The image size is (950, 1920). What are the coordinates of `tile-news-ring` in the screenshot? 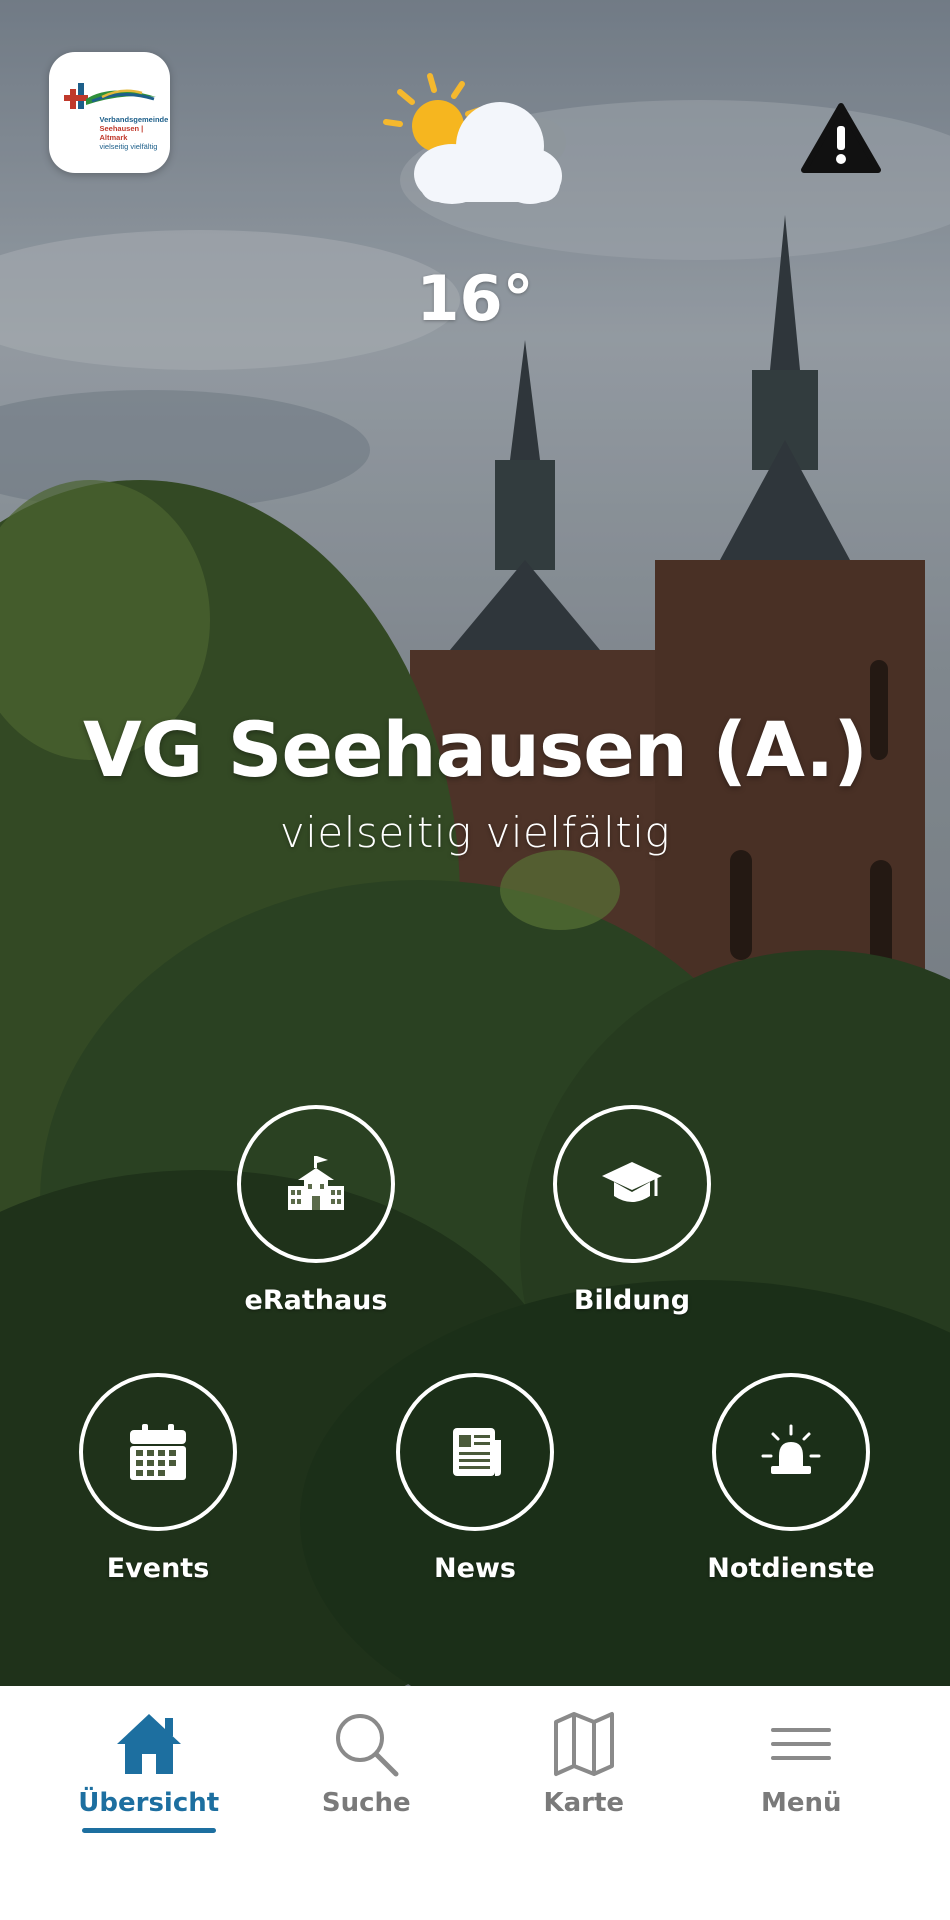 It's located at (475, 1452).